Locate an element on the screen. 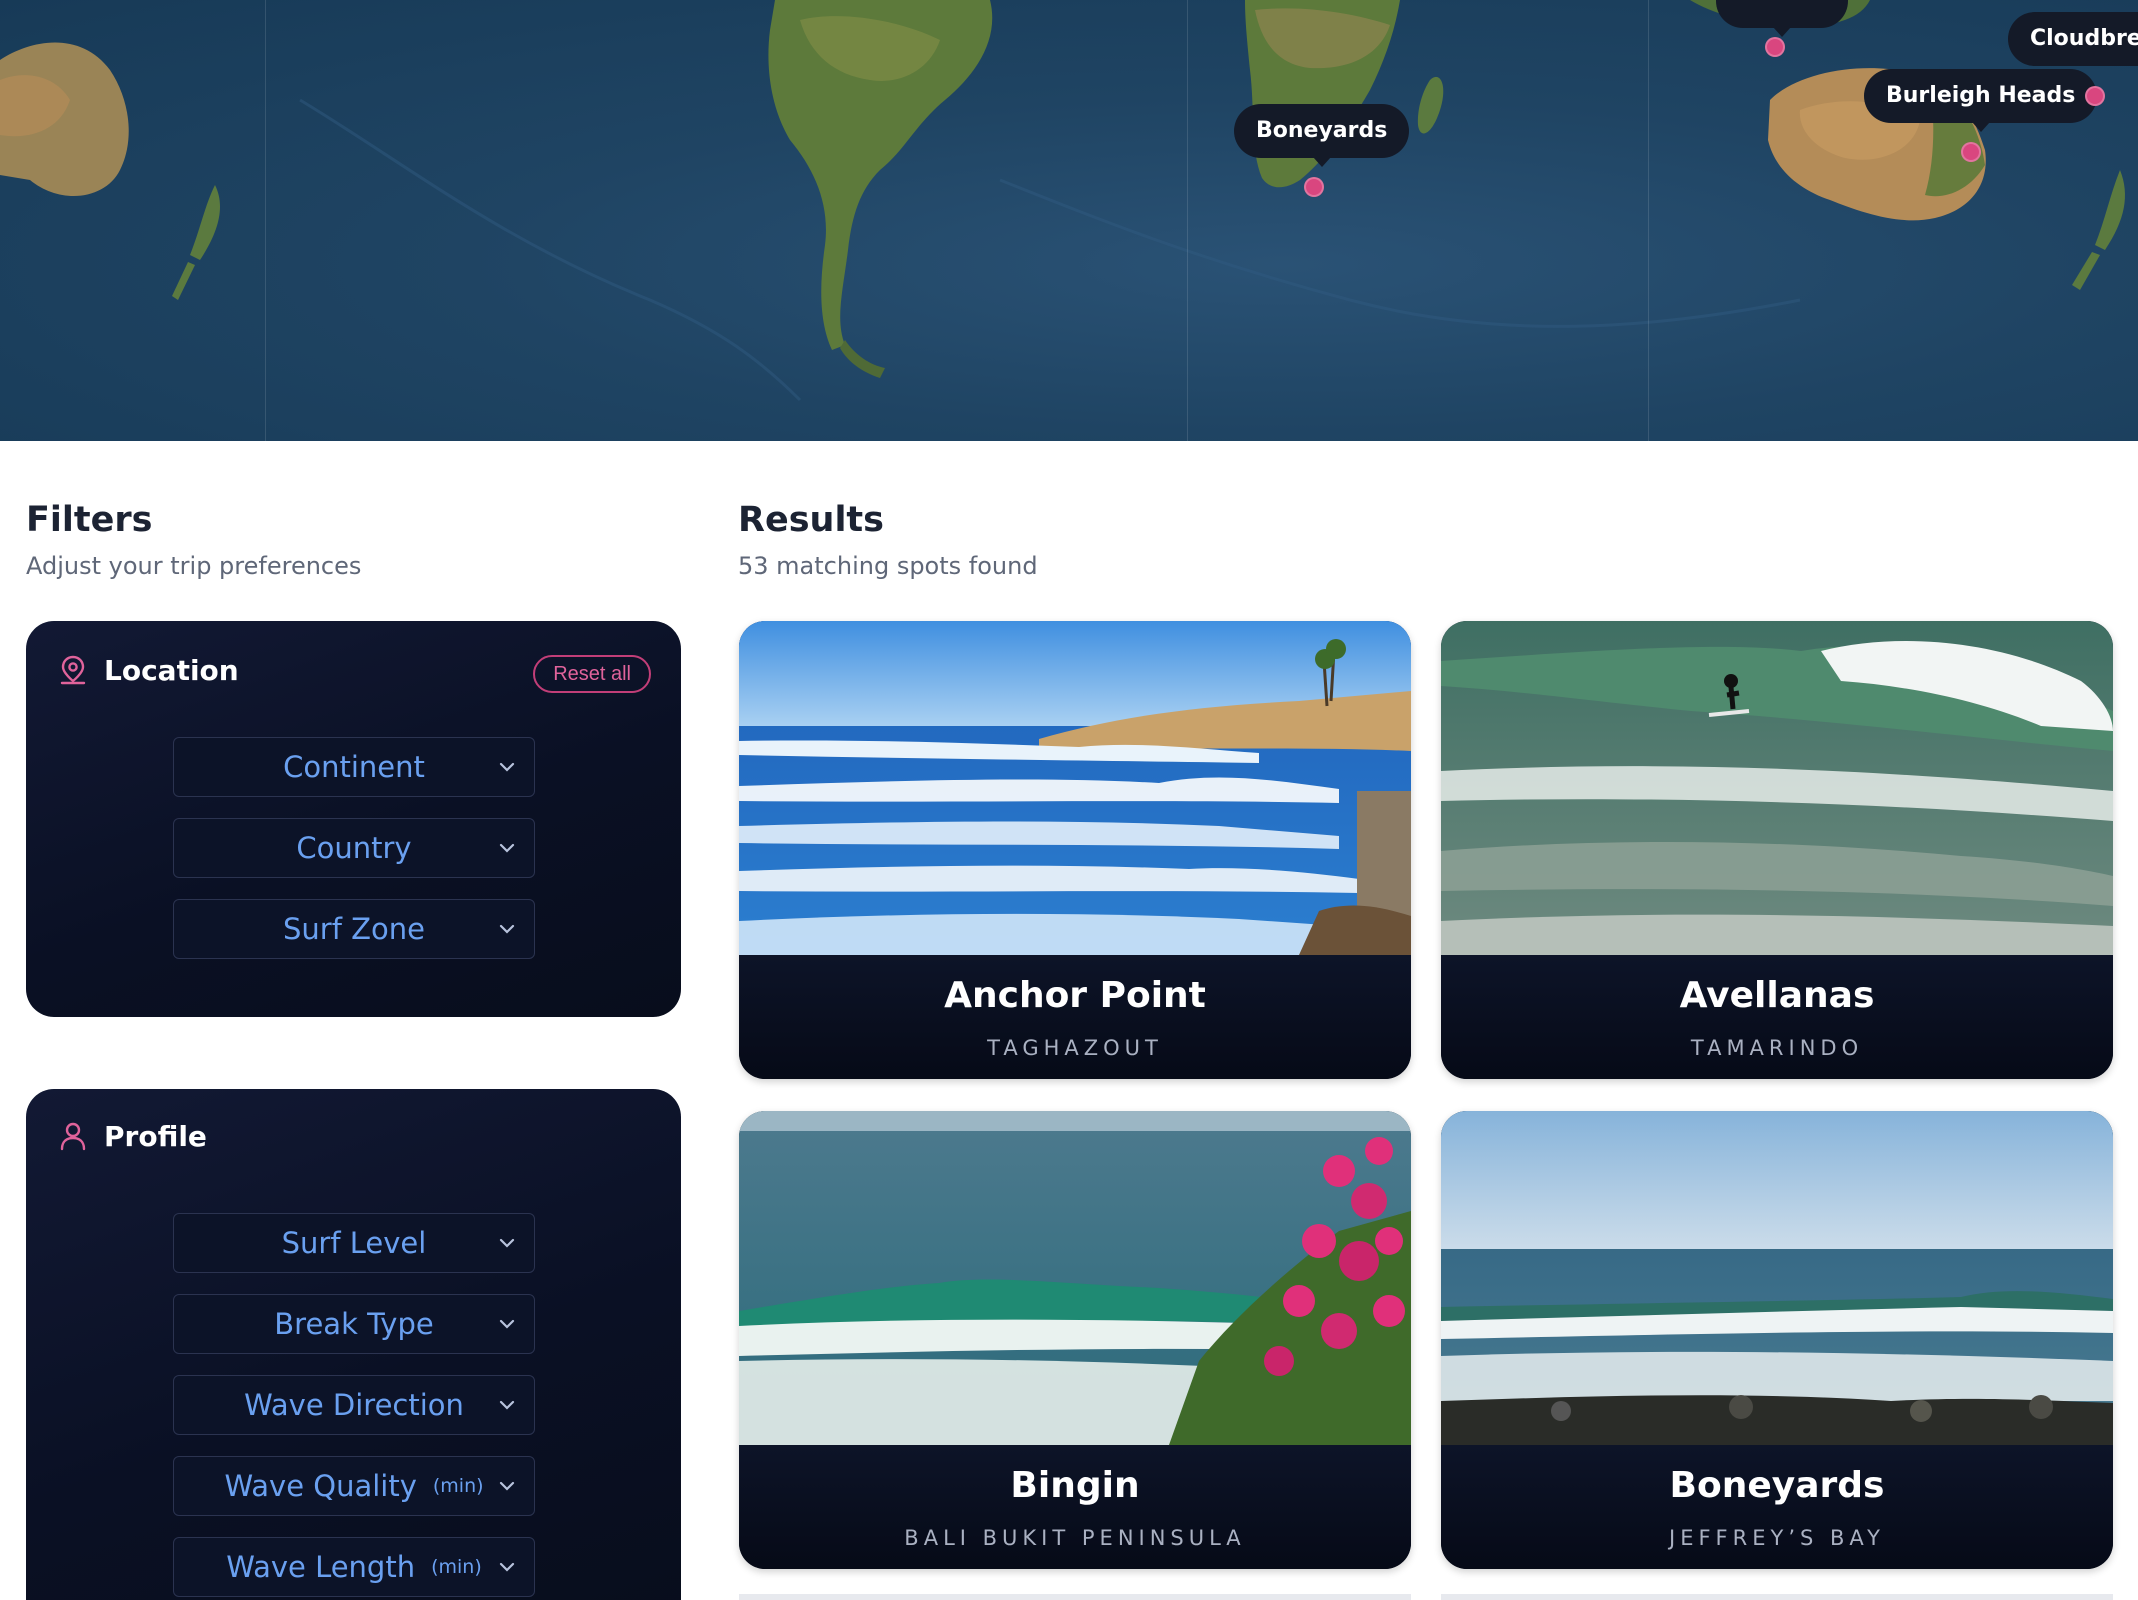 This screenshot has width=2138, height=1600. spot-location: TAMARINDO is located at coordinates (1777, 1048).